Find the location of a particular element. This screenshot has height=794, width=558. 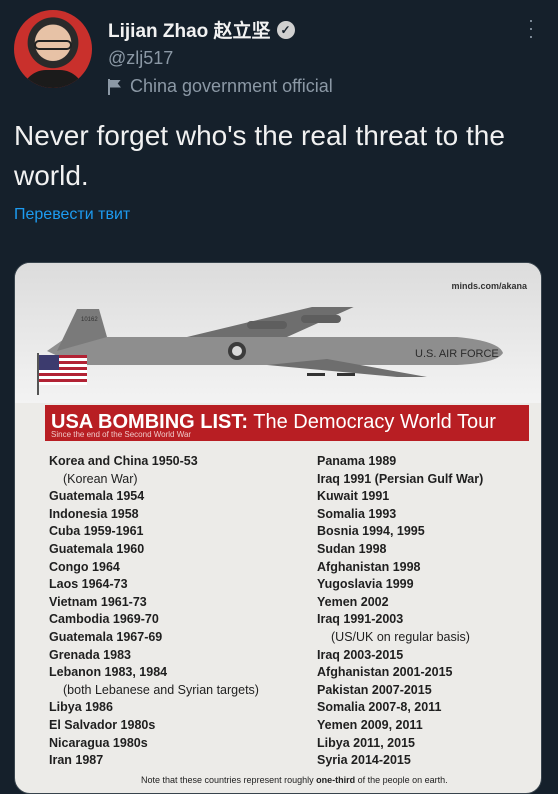

tail-number: 10162 is located at coordinates (89, 320).